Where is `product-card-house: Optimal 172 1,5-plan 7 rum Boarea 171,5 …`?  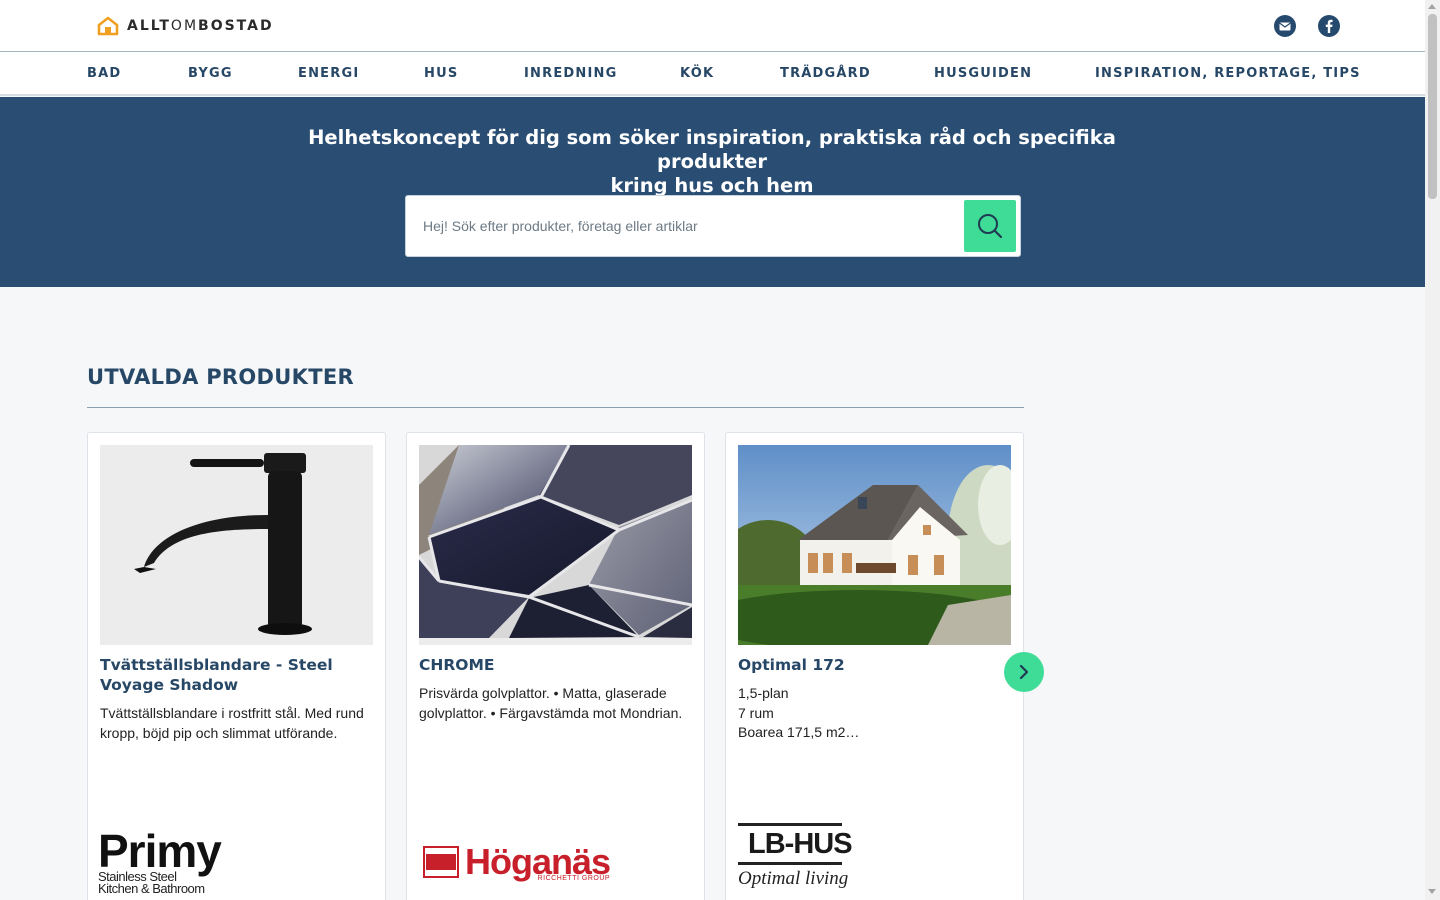 product-card-house: Optimal 172 1,5-plan 7 rum Boarea 171,5 … is located at coordinates (874, 666).